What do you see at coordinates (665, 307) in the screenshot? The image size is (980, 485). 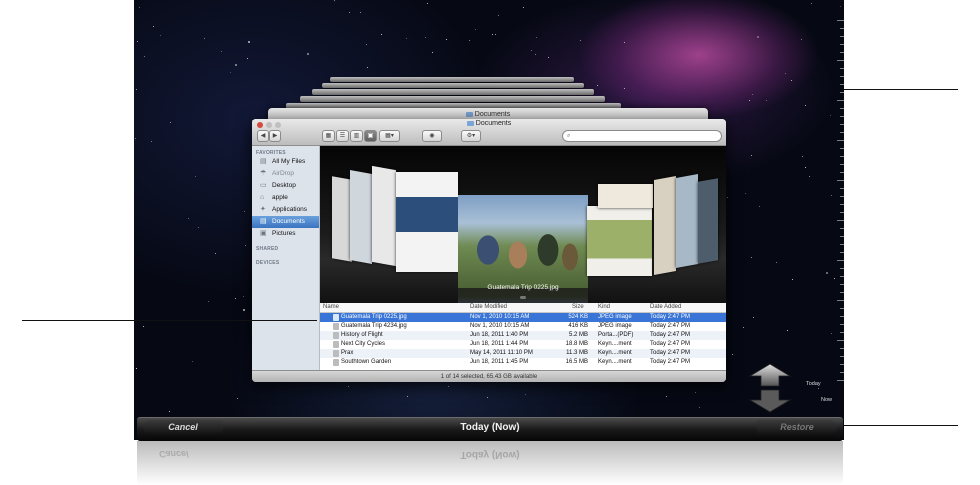 I see `column-header-date-added: Date Added` at bounding box center [665, 307].